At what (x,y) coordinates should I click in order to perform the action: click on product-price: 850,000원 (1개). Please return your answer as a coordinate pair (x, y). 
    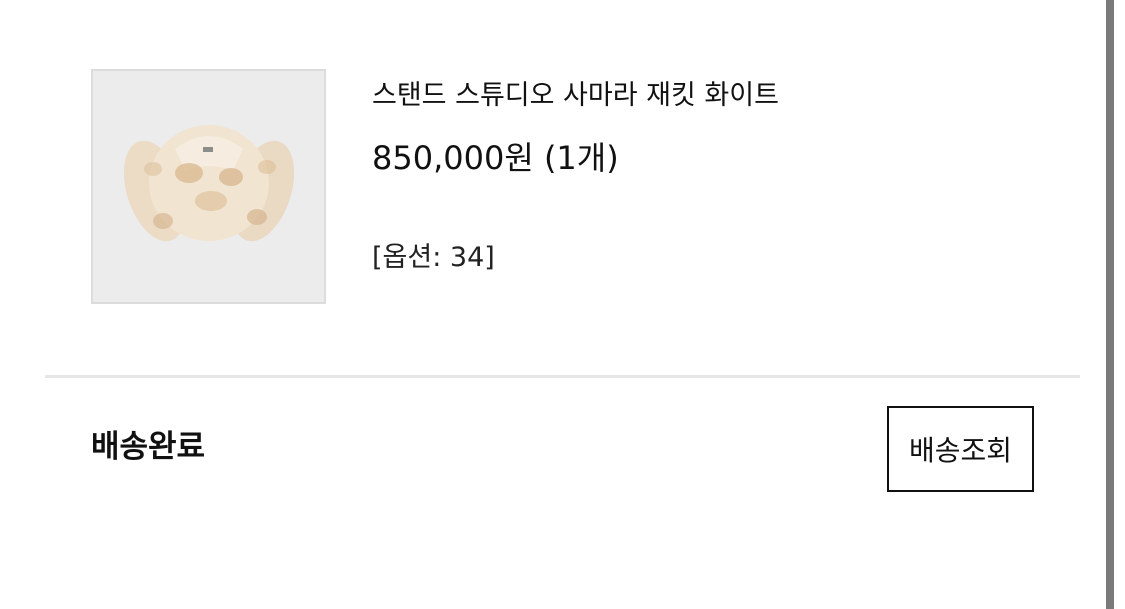
    Looking at the image, I should click on (495, 158).